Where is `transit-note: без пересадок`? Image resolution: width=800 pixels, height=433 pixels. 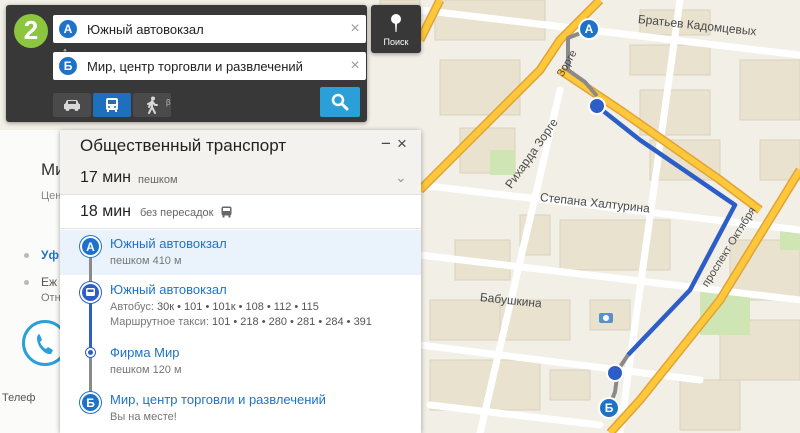 transit-note: без пересадок is located at coordinates (177, 213).